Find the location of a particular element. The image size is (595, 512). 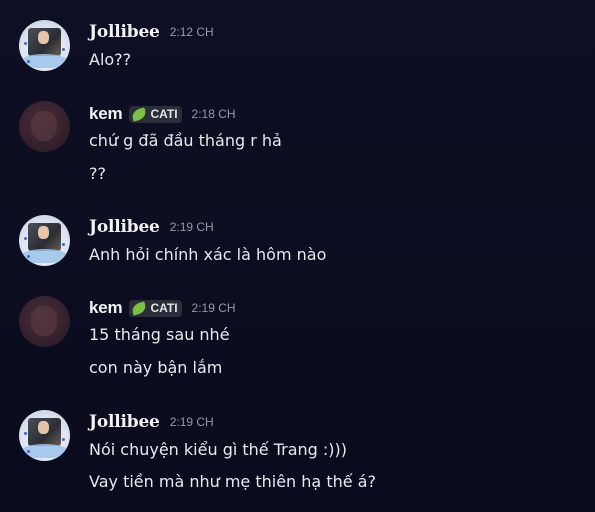

message-header: kem CATI 2:19 CH is located at coordinates (162, 308).